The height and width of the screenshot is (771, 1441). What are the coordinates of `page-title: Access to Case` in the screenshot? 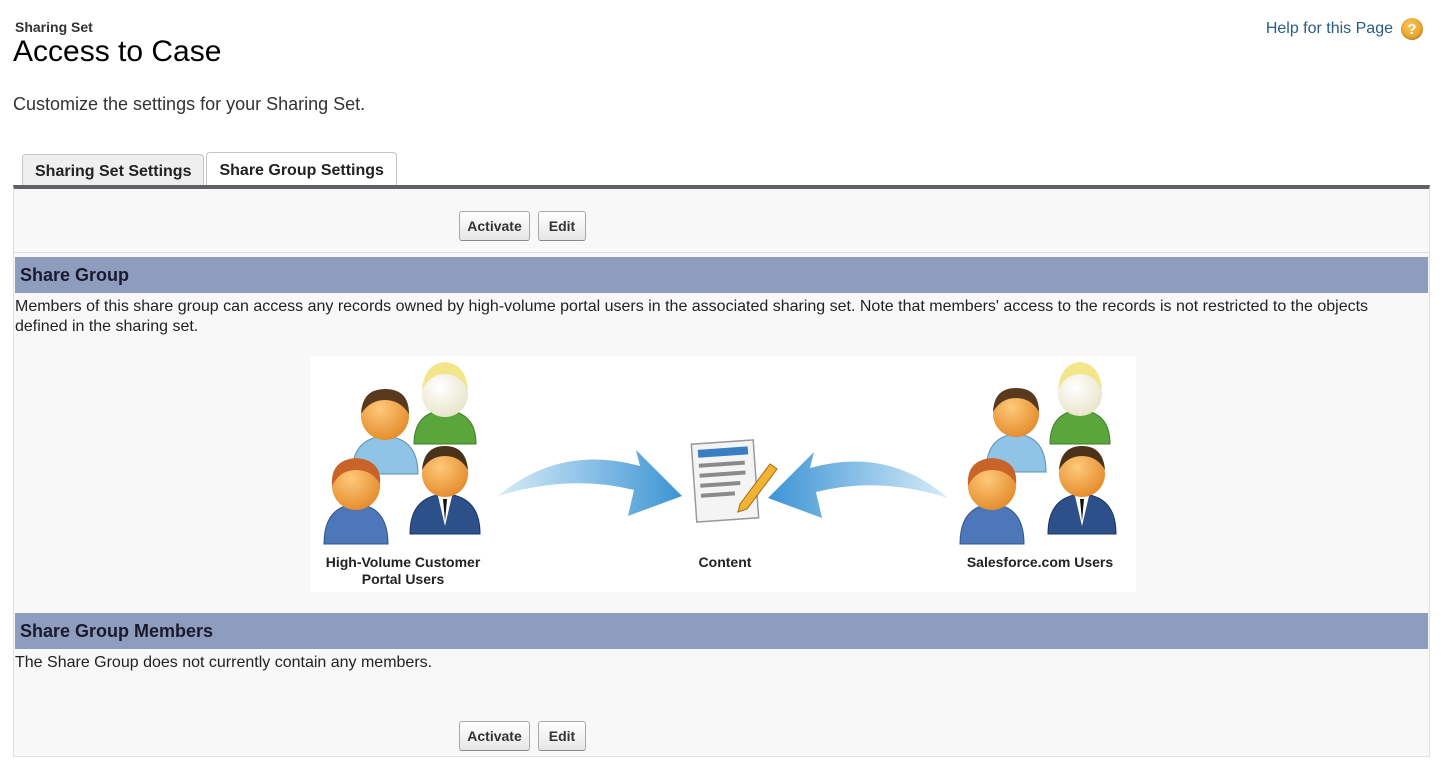 It's located at (117, 51).